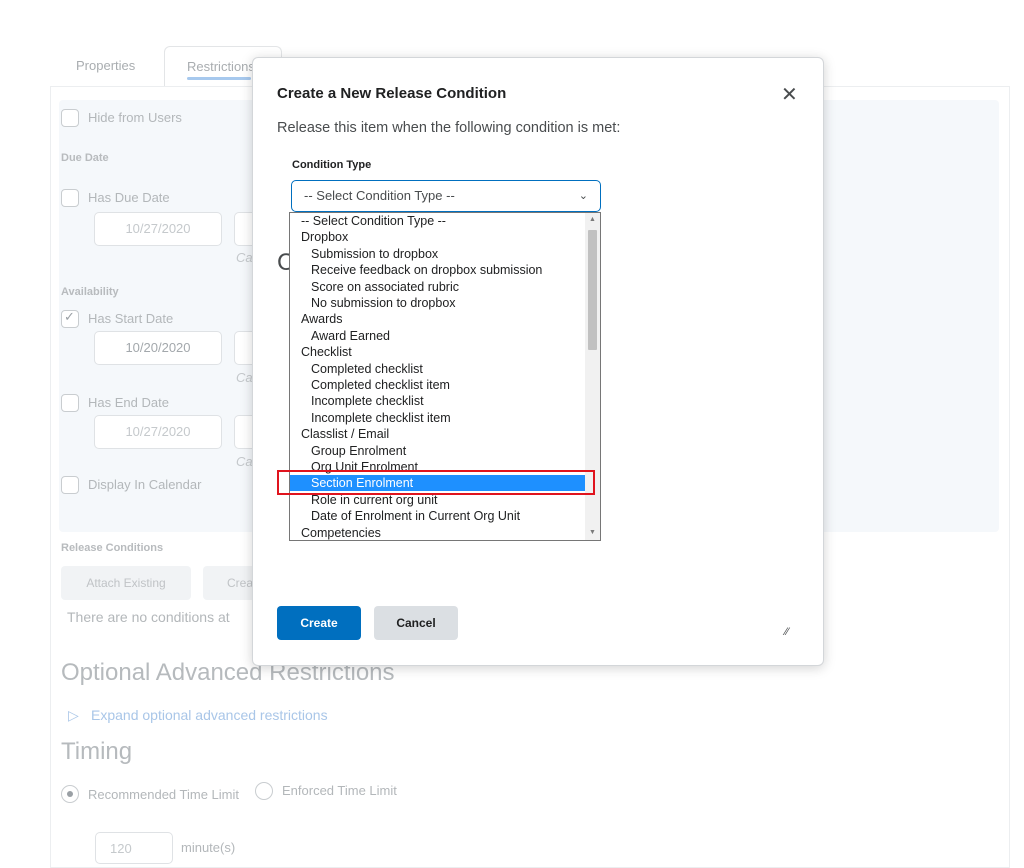 The height and width of the screenshot is (868, 1024). What do you see at coordinates (219, 78) in the screenshot?
I see `tab-active-indicator` at bounding box center [219, 78].